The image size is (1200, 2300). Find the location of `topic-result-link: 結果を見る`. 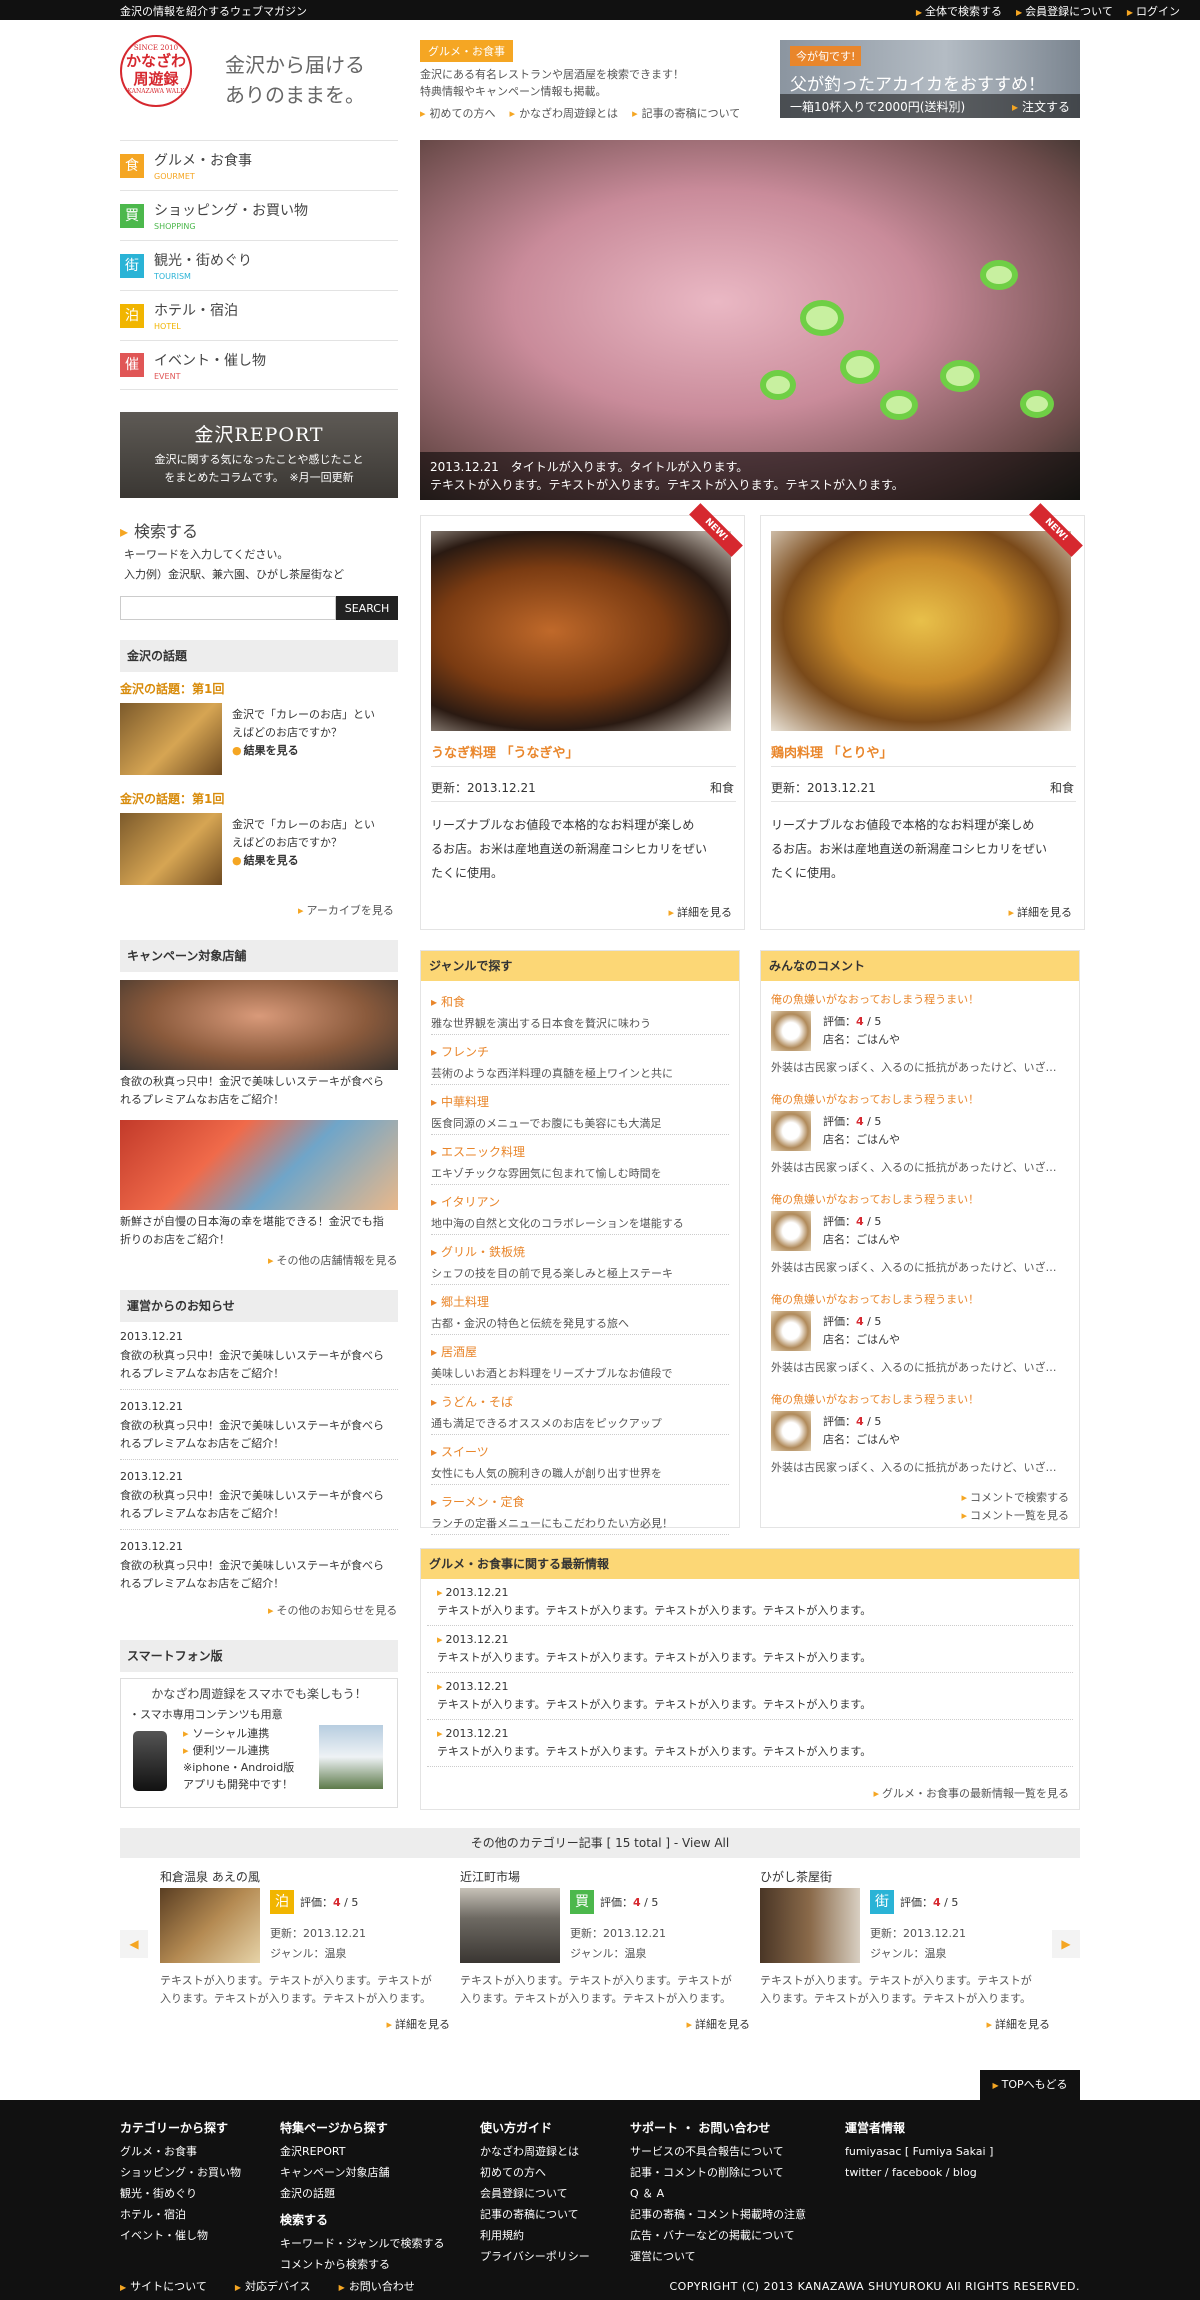

topic-result-link: 結果を見る is located at coordinates (317, 861).